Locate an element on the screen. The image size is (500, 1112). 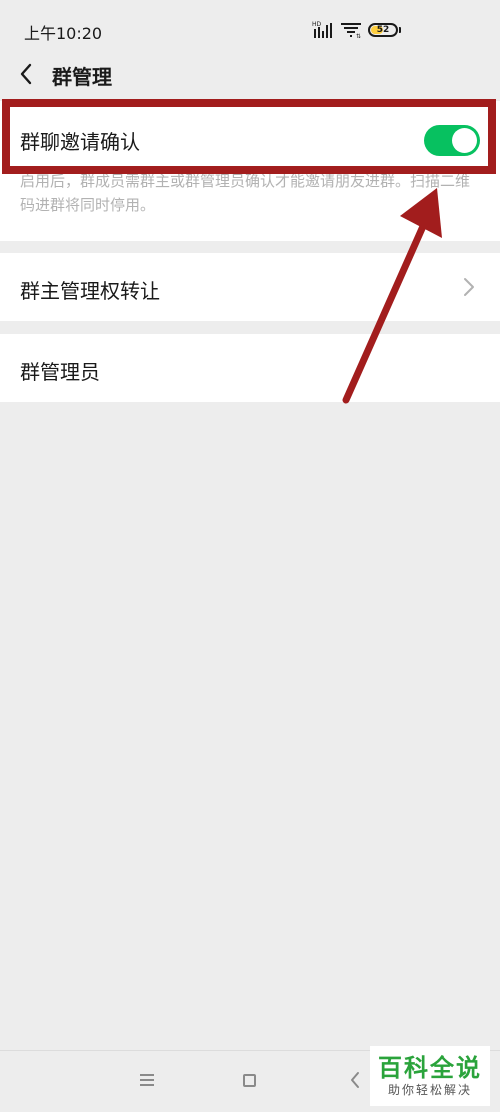
watermark-logo: 百科全说 助你轻松解决 is located at coordinates (430, 1076).